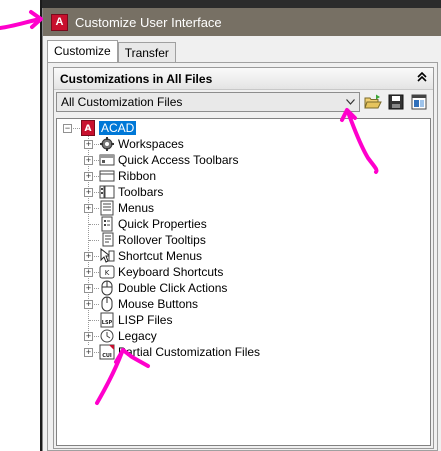 Image resolution: width=441 pixels, height=451 pixels. Describe the element at coordinates (136, 78) in the screenshot. I see `group-title: Customizations in All Files` at that location.